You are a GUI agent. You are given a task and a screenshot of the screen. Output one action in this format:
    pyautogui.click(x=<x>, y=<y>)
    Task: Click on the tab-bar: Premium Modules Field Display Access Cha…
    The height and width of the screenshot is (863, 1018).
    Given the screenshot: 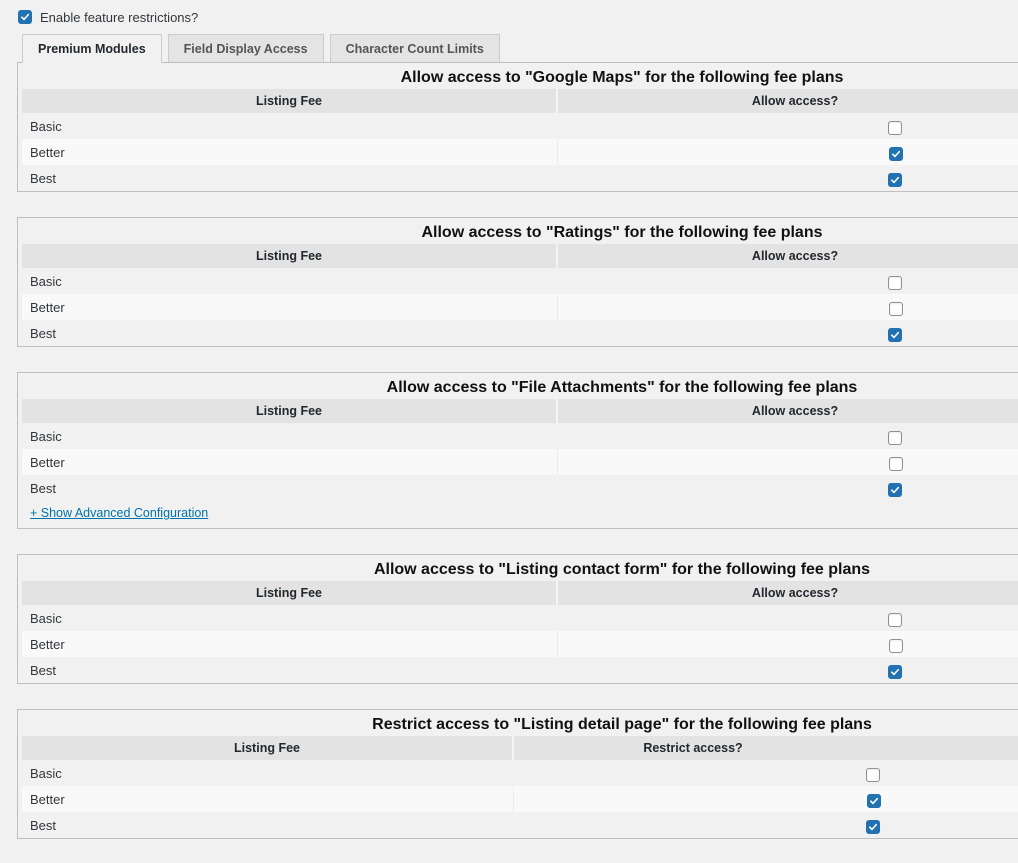 What is the action you would take?
    pyautogui.click(x=261, y=48)
    